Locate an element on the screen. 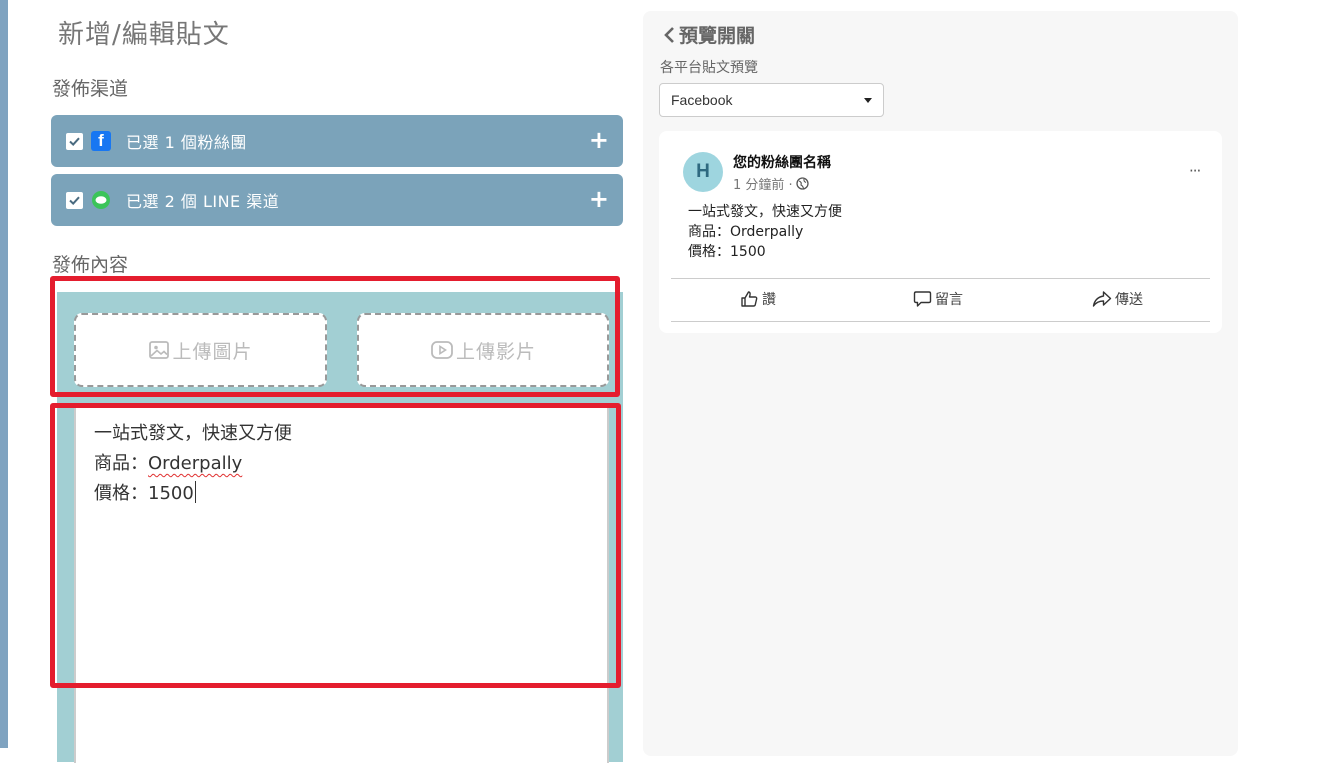 The height and width of the screenshot is (763, 1333). avatar: H is located at coordinates (703, 172).